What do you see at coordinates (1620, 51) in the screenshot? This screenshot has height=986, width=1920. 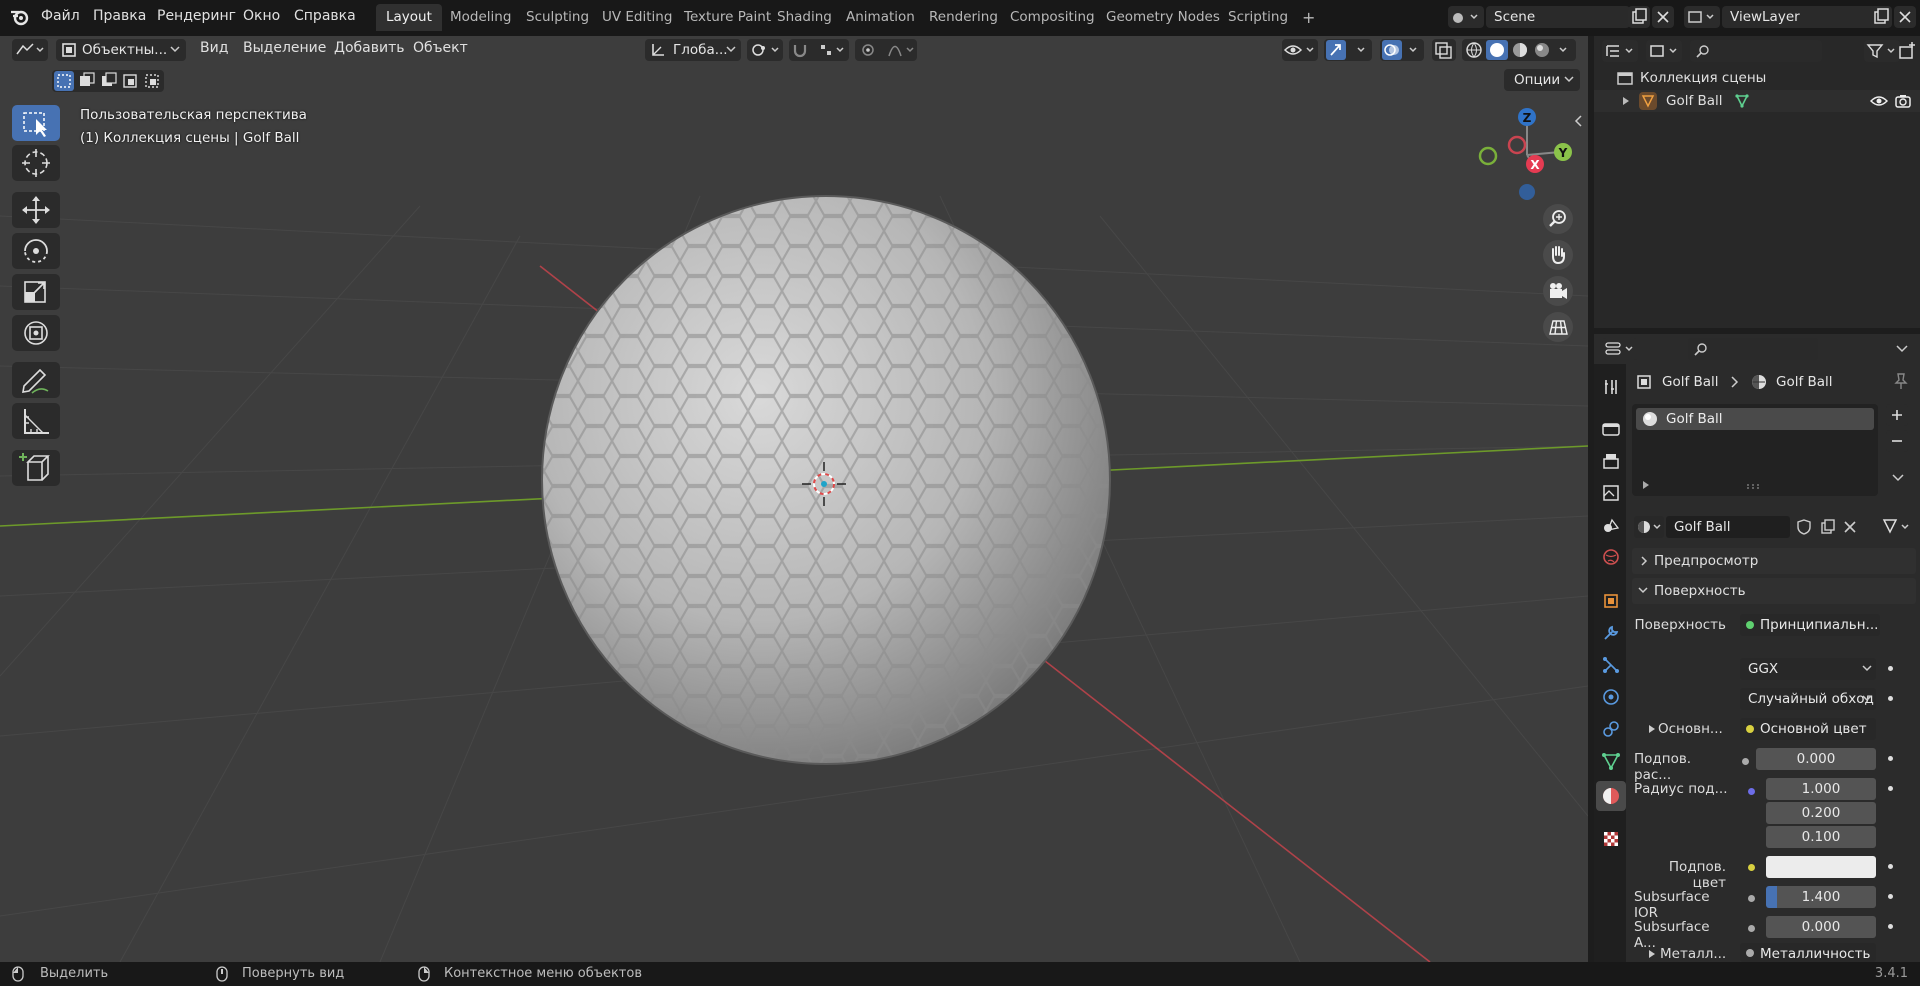 I see `outliner-editor-type` at bounding box center [1620, 51].